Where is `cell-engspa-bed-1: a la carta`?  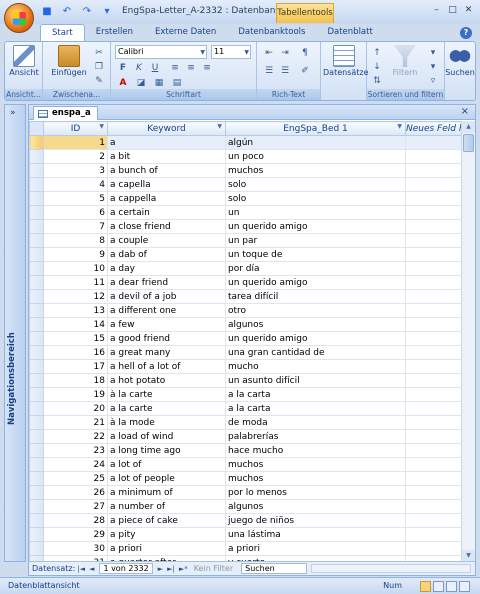 cell-engspa-bed-1: a la carta is located at coordinates (315, 408).